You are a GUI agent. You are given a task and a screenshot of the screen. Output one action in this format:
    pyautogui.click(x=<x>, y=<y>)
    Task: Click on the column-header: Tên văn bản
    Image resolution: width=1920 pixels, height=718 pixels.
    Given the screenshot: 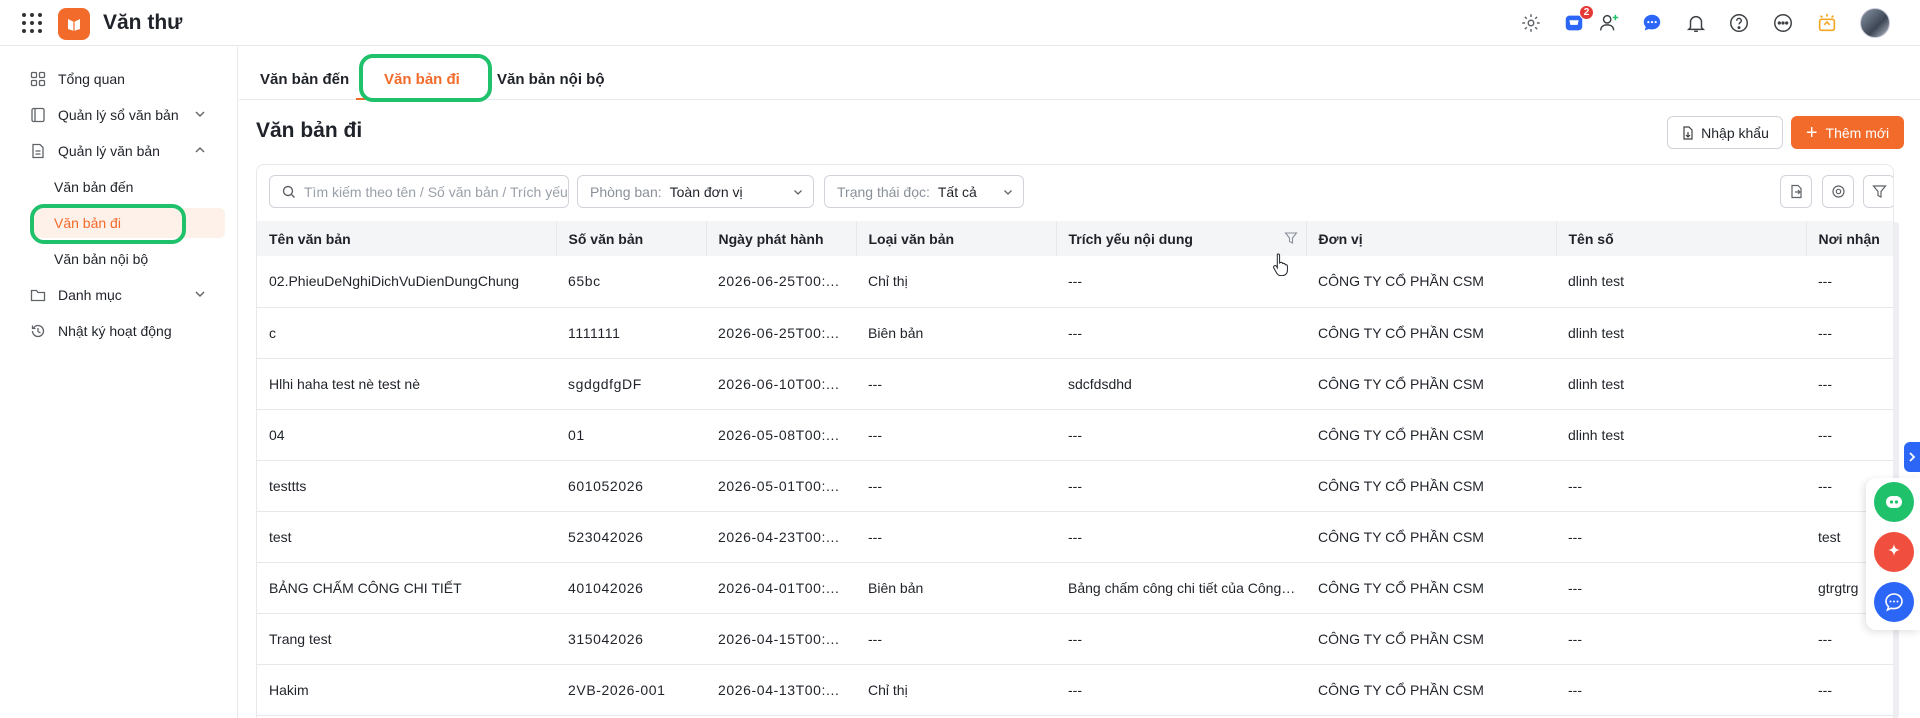 What is the action you would take?
    pyautogui.click(x=407, y=238)
    